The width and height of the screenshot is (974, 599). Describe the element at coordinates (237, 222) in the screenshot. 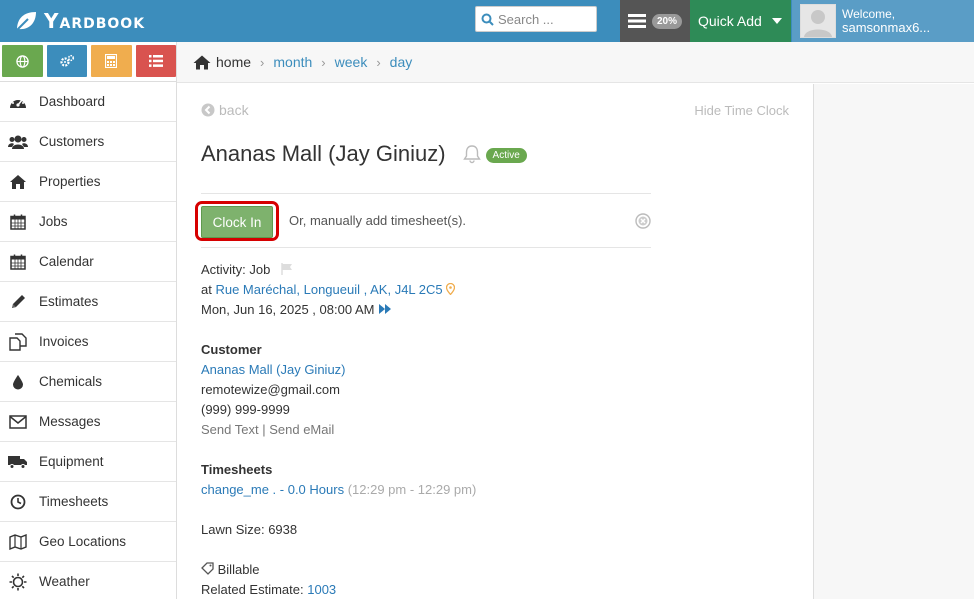

I see `clock-in-button: Clock In` at that location.